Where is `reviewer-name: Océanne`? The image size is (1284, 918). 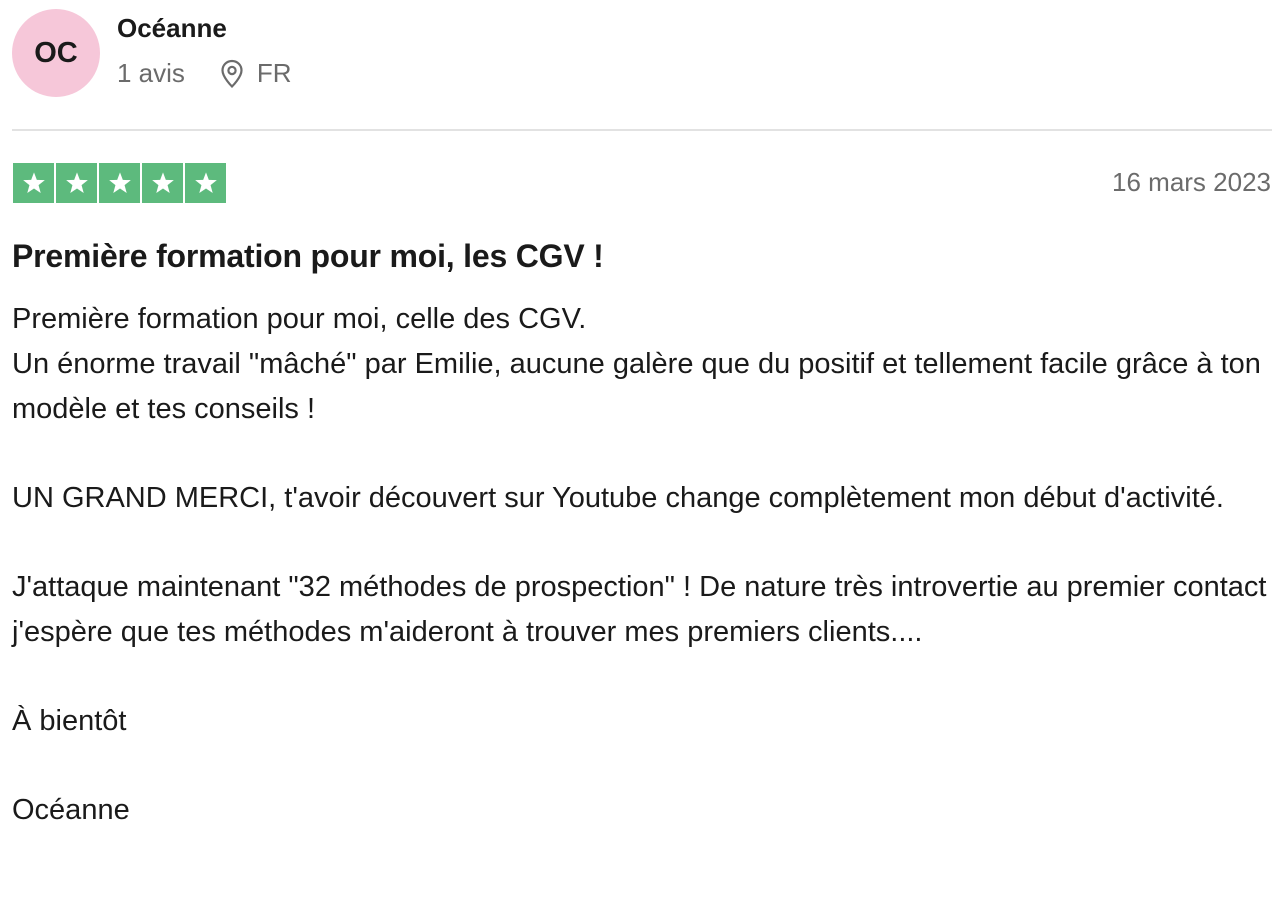
reviewer-name: Océanne is located at coordinates (172, 28).